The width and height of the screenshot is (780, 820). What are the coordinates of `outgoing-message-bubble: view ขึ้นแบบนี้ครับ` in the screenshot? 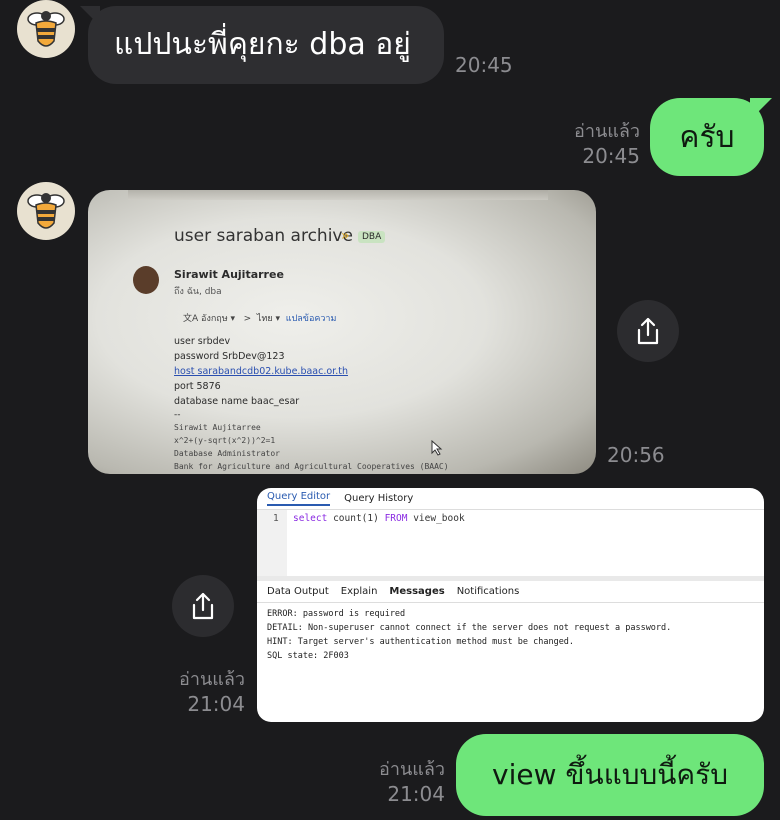 It's located at (610, 775).